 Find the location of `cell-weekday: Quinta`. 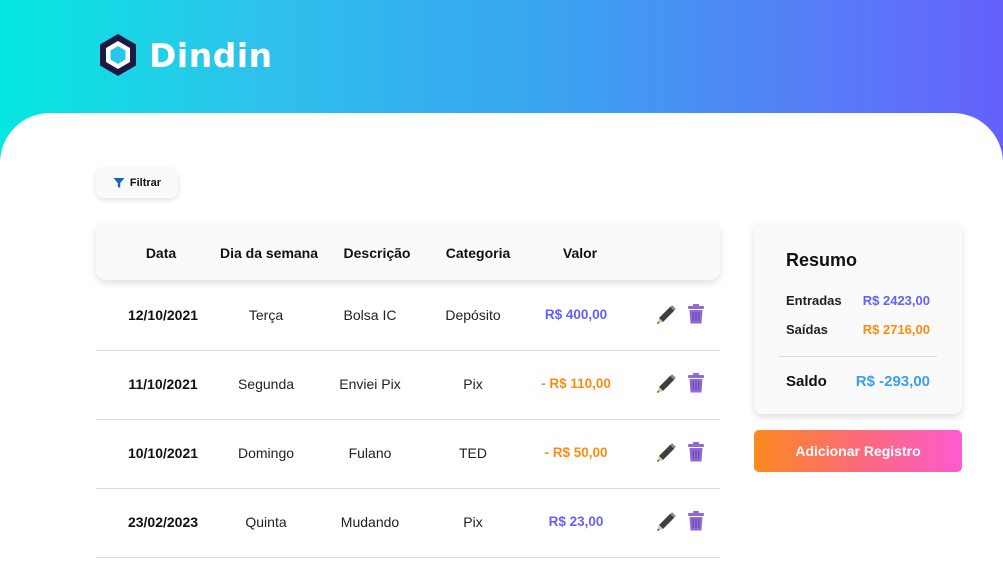

cell-weekday: Quinta is located at coordinates (266, 522).